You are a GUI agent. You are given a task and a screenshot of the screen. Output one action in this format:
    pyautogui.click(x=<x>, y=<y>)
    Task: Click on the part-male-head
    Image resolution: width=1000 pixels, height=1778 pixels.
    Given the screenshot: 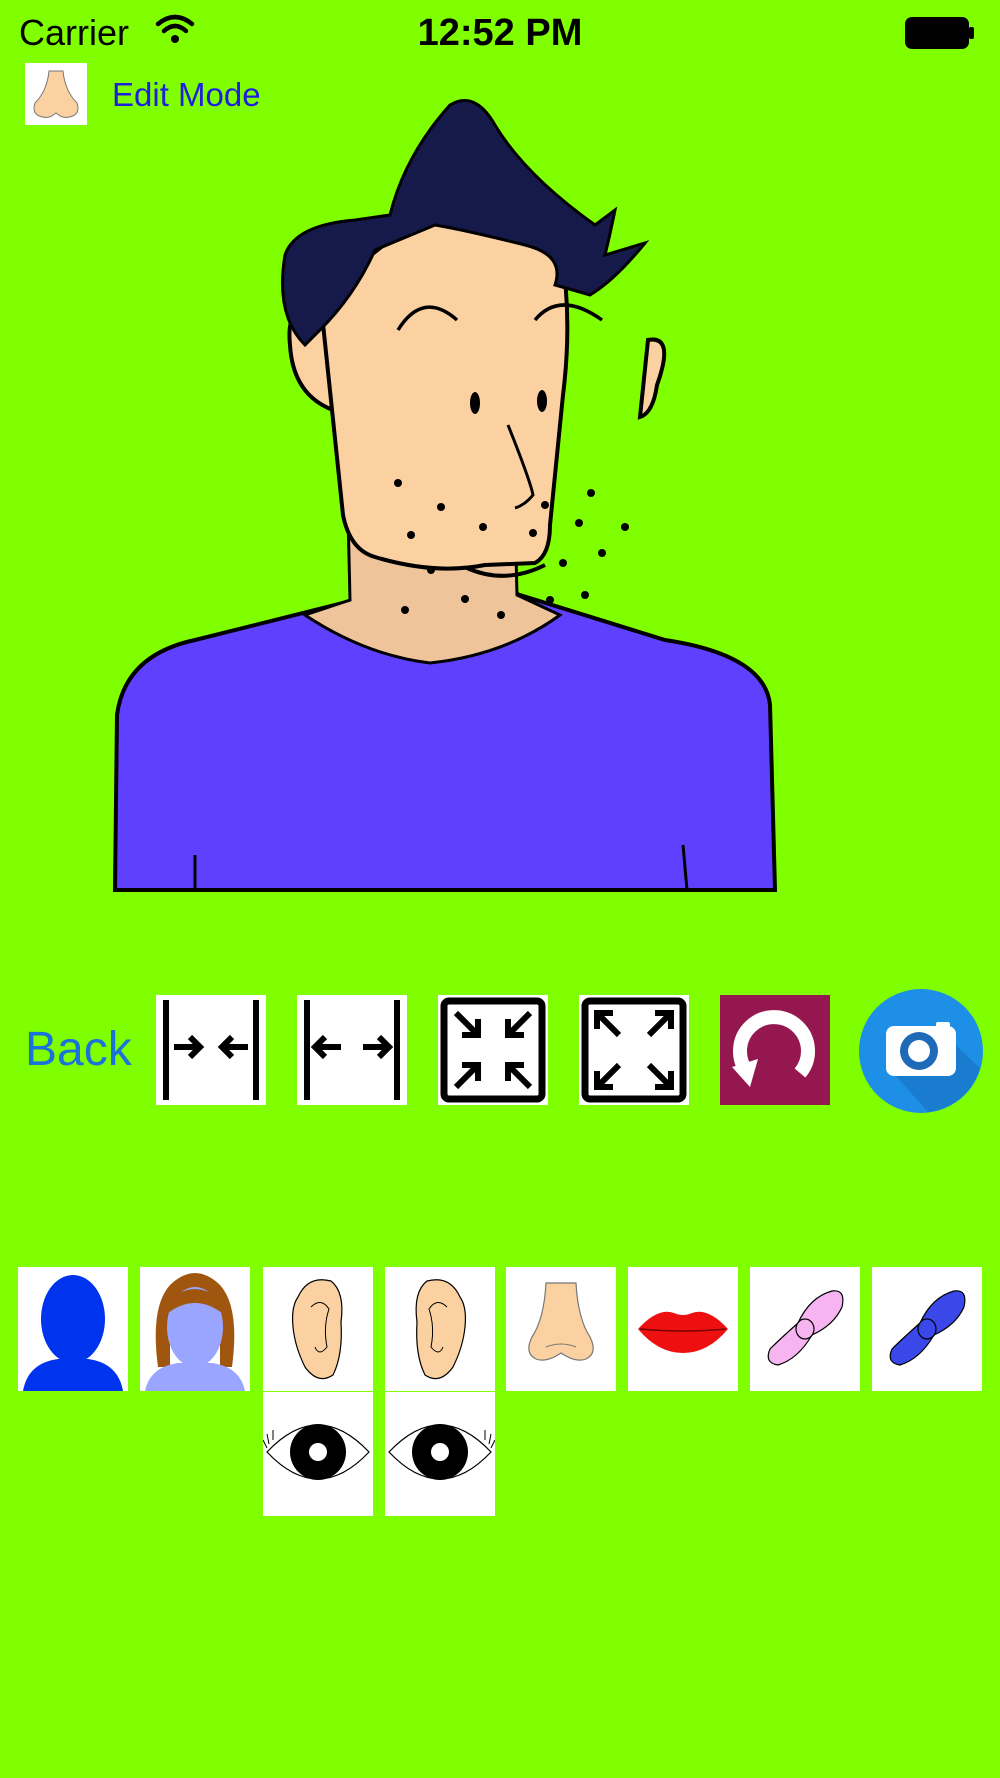 What is the action you would take?
    pyautogui.click(x=73, y=1329)
    